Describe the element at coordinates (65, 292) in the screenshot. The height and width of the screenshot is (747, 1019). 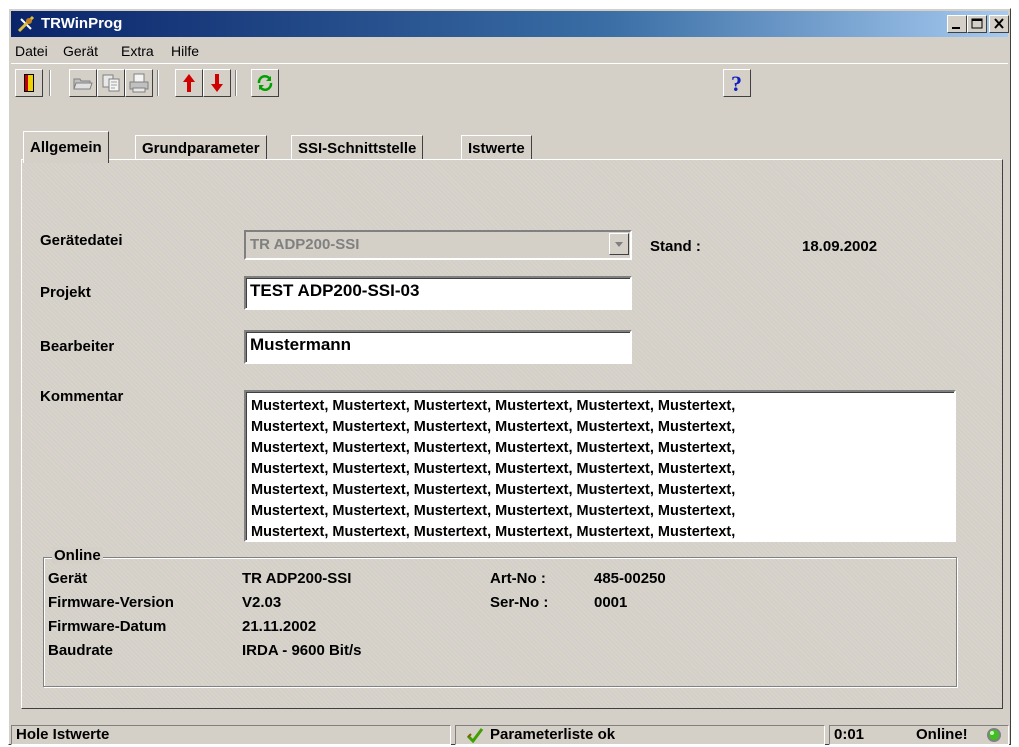
I see `projekt-label: Projekt` at that location.